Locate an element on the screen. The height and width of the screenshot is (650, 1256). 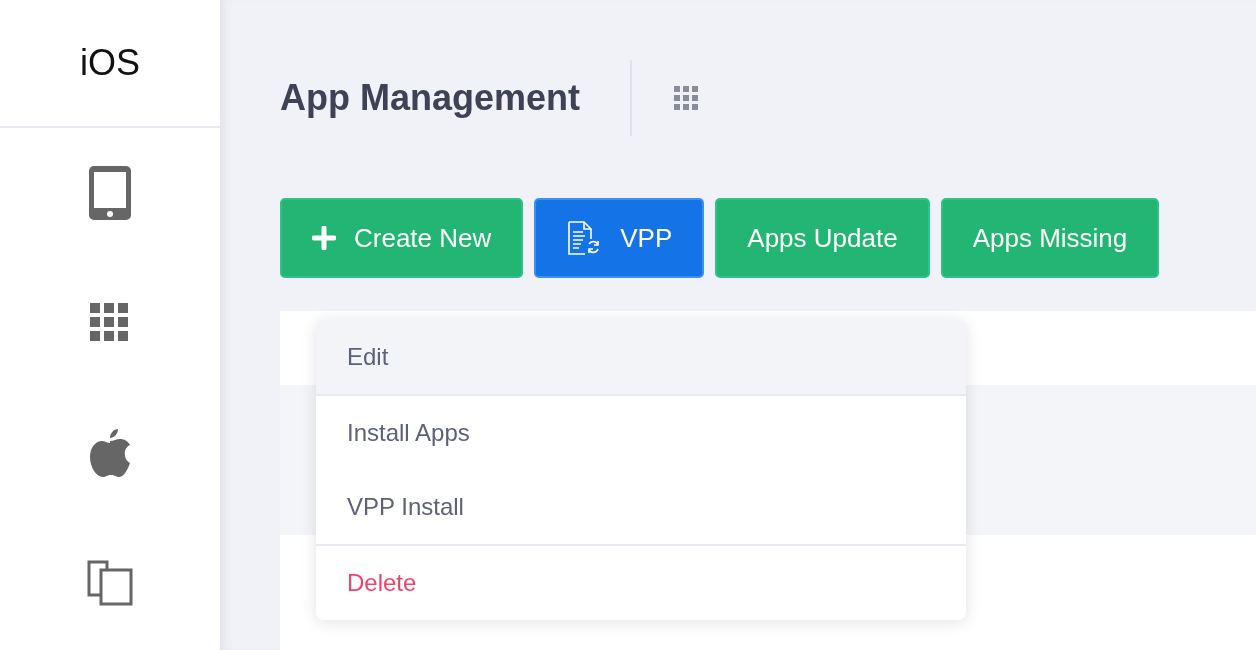
vpp-button: VPP is located at coordinates (619, 238).